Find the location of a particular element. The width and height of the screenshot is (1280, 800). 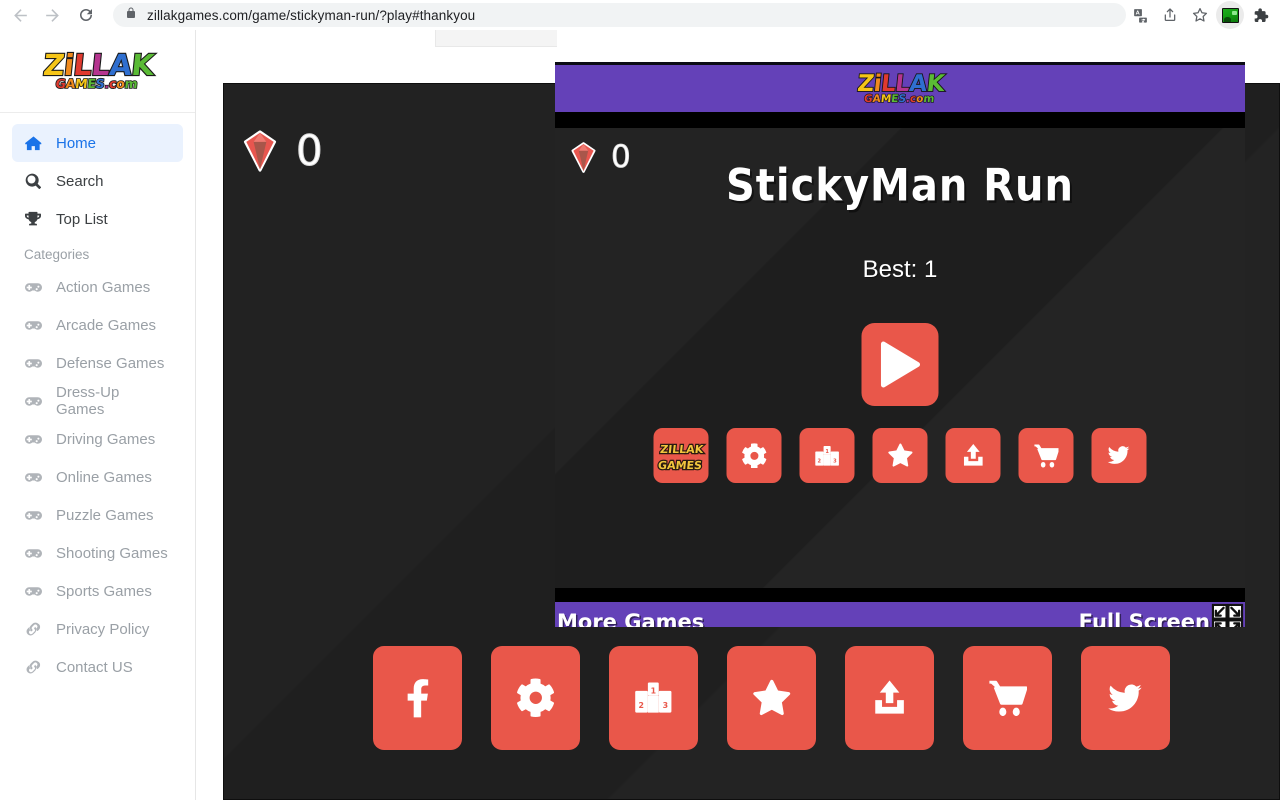

game-share-upload-button is located at coordinates (973, 455).